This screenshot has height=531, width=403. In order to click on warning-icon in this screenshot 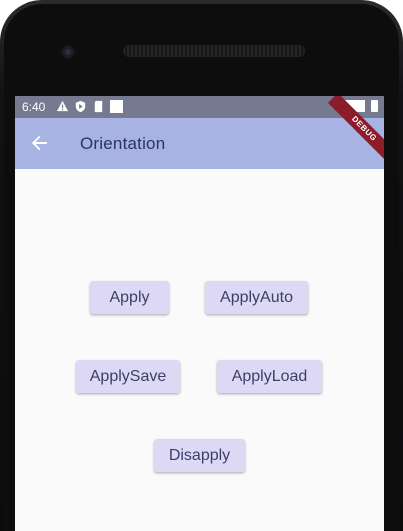, I will do `click(62, 106)`.